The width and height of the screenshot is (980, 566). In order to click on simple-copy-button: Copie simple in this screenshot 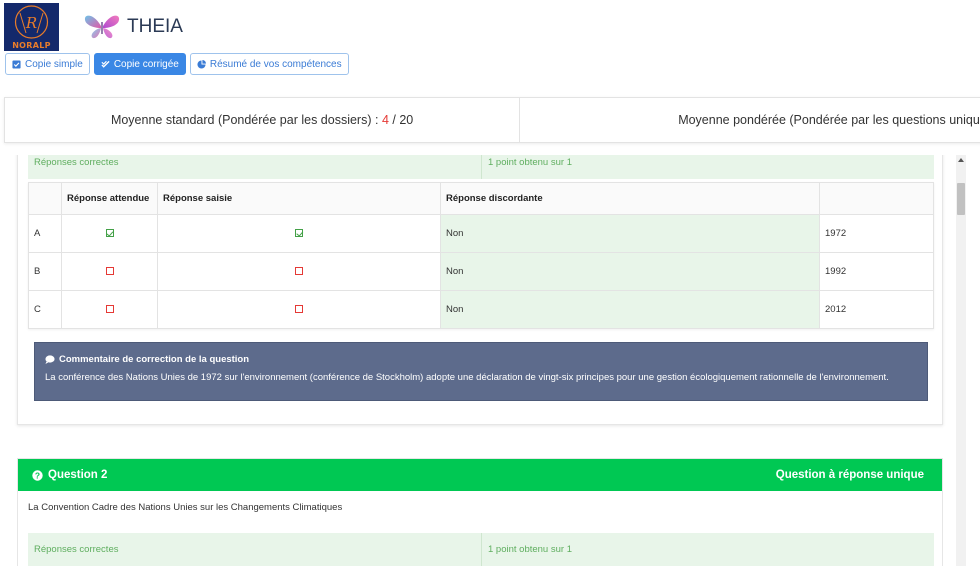, I will do `click(47, 64)`.